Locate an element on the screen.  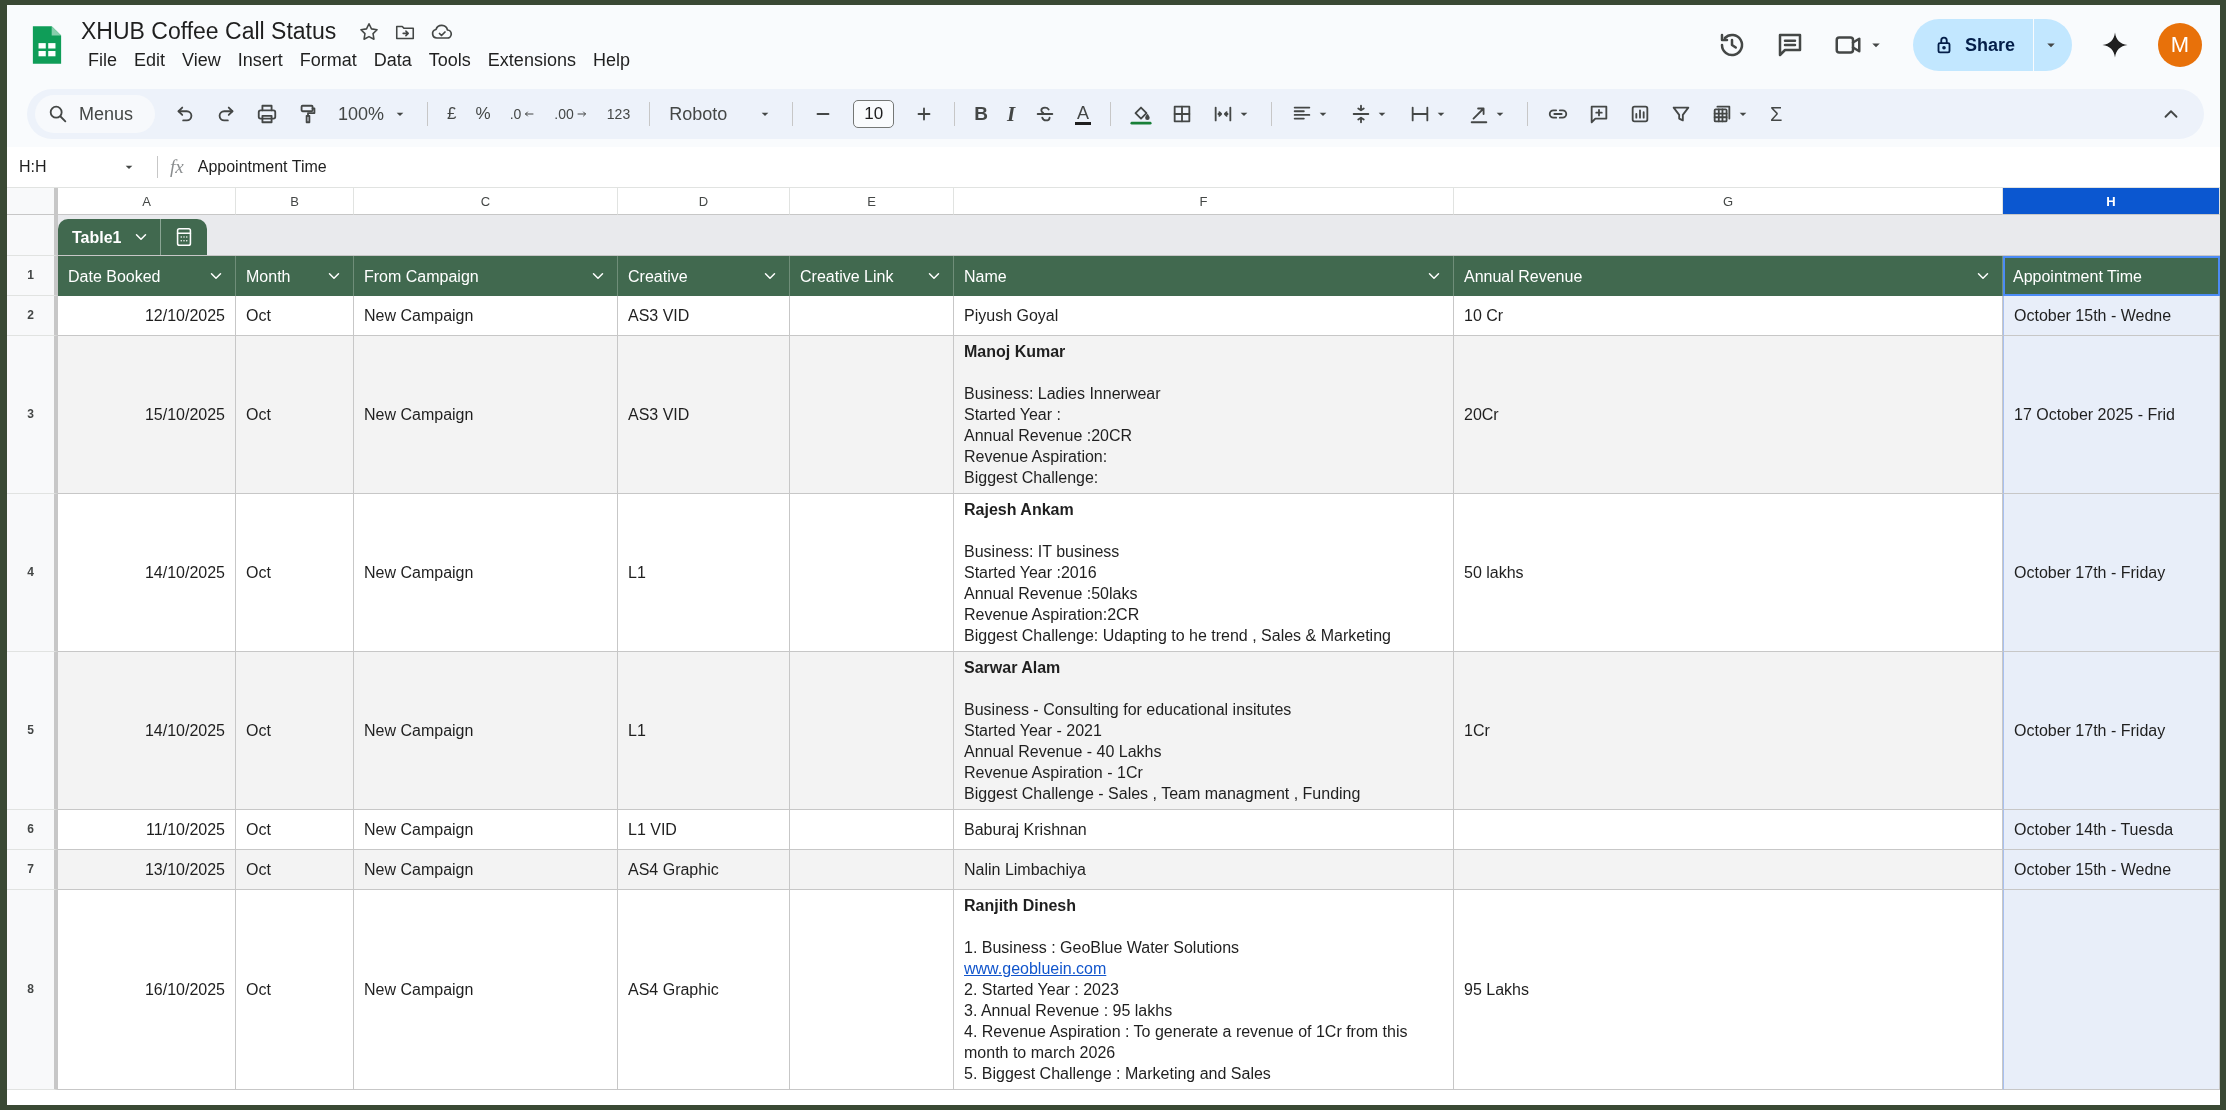
row-header: 7 is located at coordinates (32, 870).